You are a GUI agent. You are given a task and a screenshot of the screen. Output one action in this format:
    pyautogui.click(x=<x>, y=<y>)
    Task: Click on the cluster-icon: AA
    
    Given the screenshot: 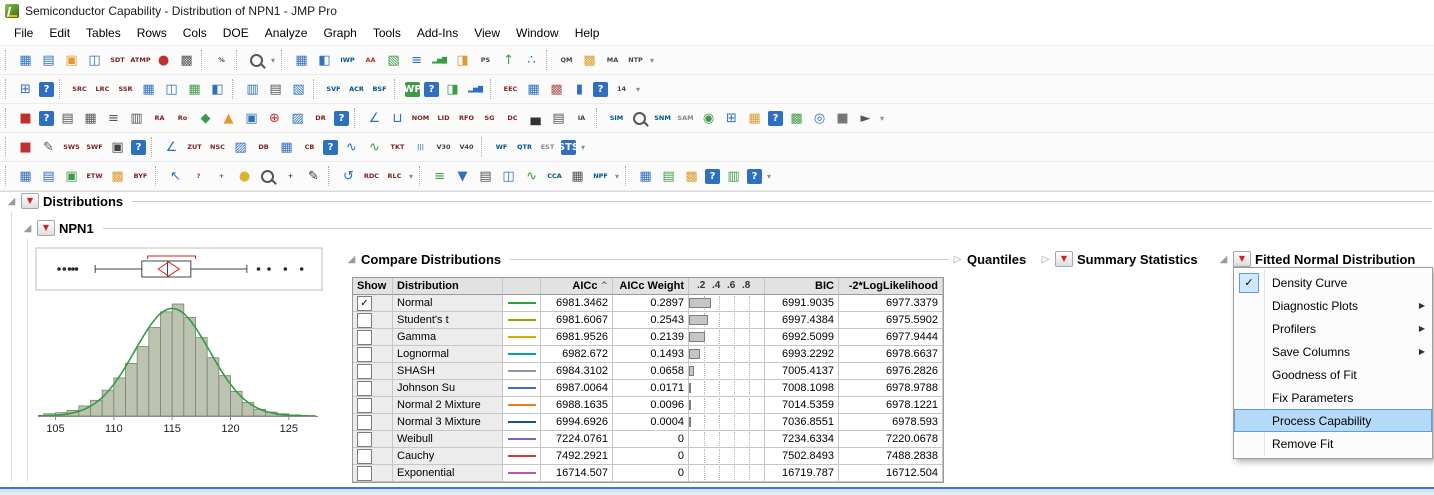 What is the action you would take?
    pyautogui.click(x=370, y=60)
    